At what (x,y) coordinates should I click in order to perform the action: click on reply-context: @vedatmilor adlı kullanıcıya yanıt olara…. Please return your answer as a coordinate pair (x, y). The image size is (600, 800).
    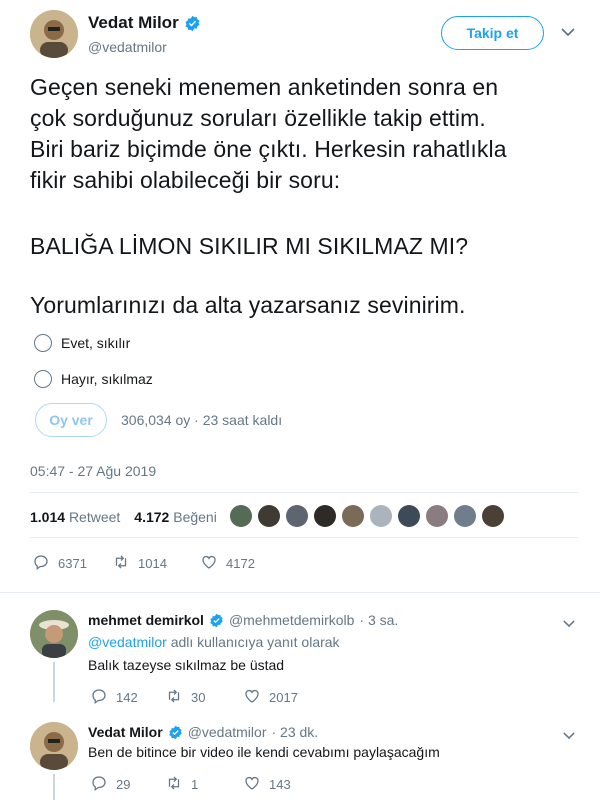
    Looking at the image, I should click on (214, 642).